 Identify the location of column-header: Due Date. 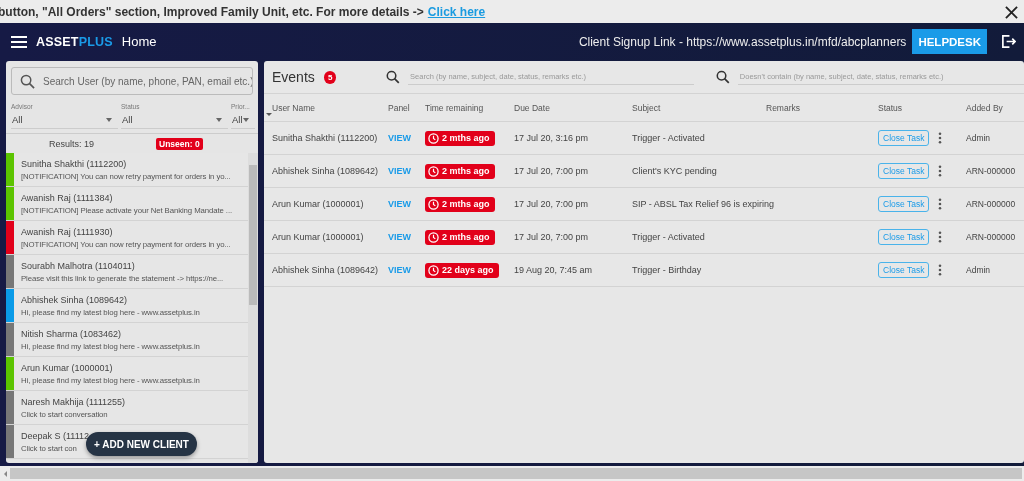
(573, 107).